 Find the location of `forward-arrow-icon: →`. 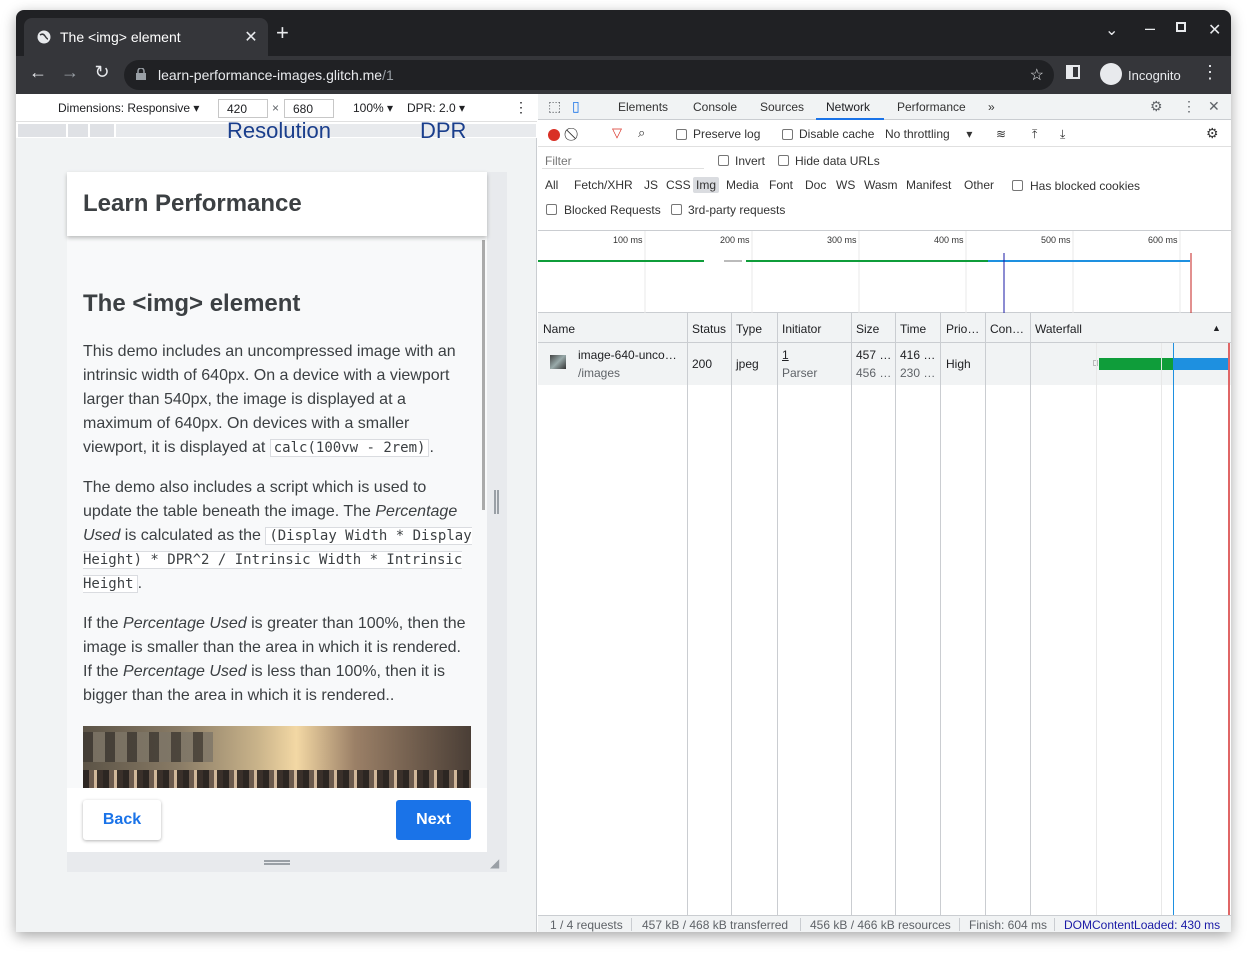

forward-arrow-icon: → is located at coordinates (70, 72).